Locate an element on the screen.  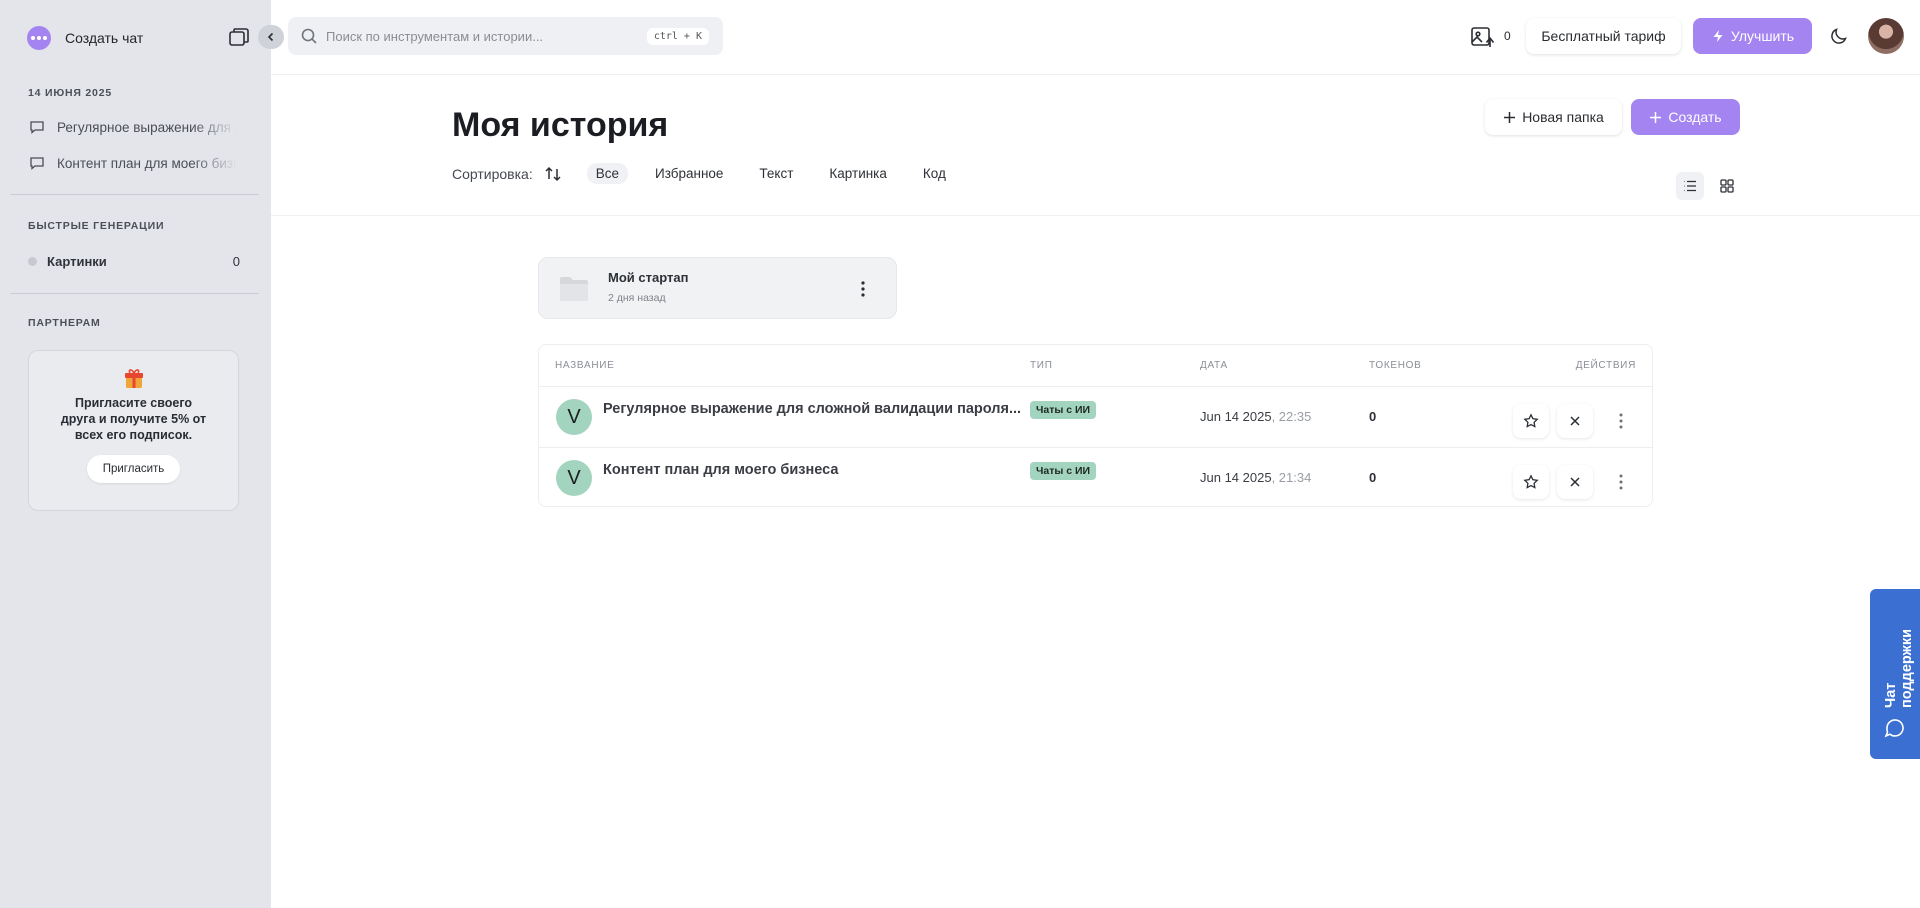
column-header-name: Название is located at coordinates (585, 365).